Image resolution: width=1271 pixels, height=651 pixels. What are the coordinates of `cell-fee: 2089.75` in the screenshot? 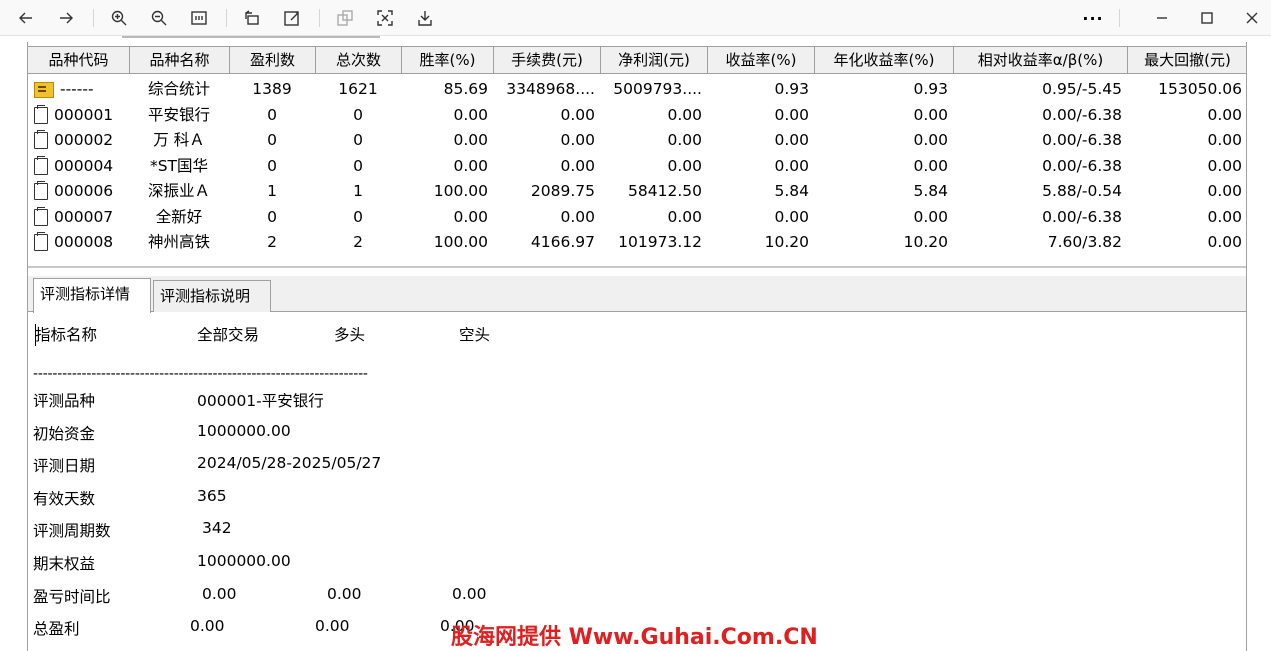 It's located at (562, 191).